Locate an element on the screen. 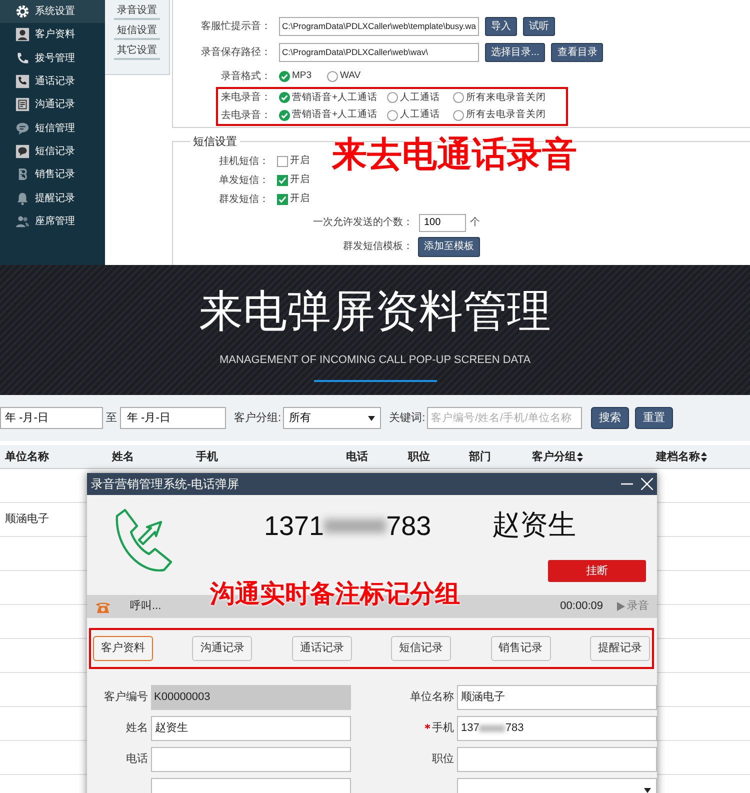 Image resolution: width=750 pixels, height=793 pixels. document-icon is located at coordinates (22, 104).